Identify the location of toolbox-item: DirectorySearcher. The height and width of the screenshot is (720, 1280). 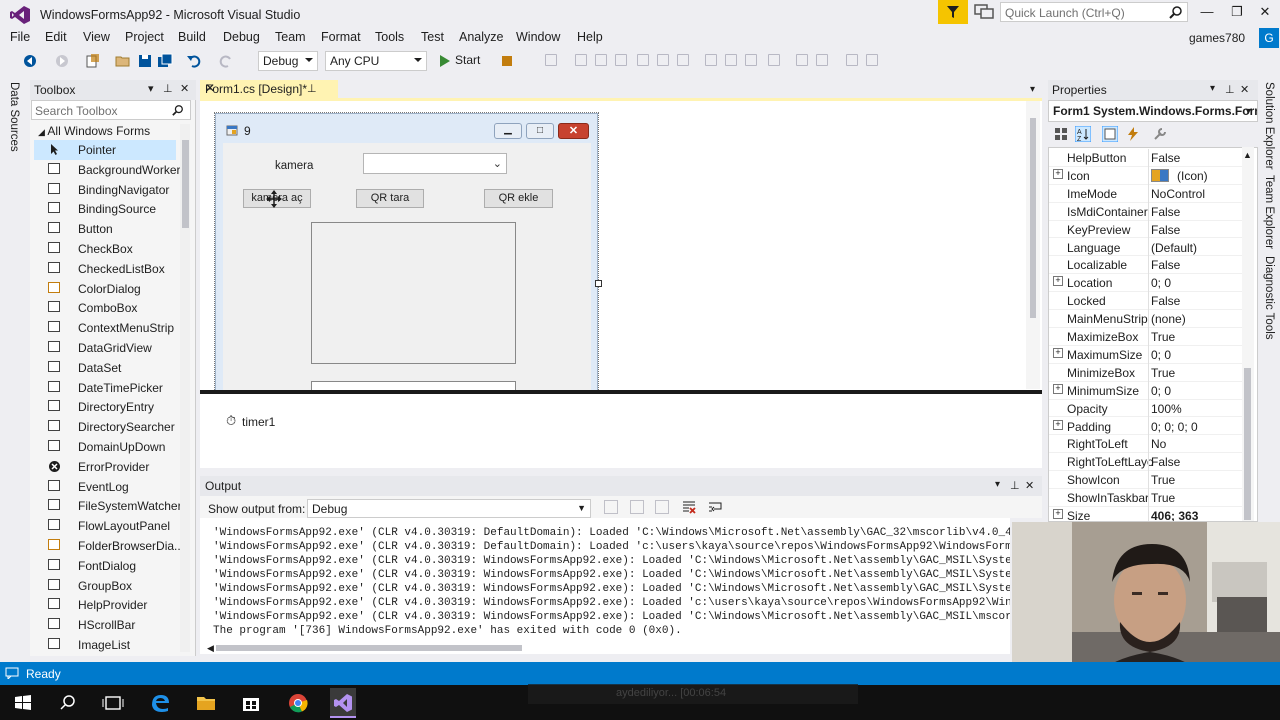
(105, 427).